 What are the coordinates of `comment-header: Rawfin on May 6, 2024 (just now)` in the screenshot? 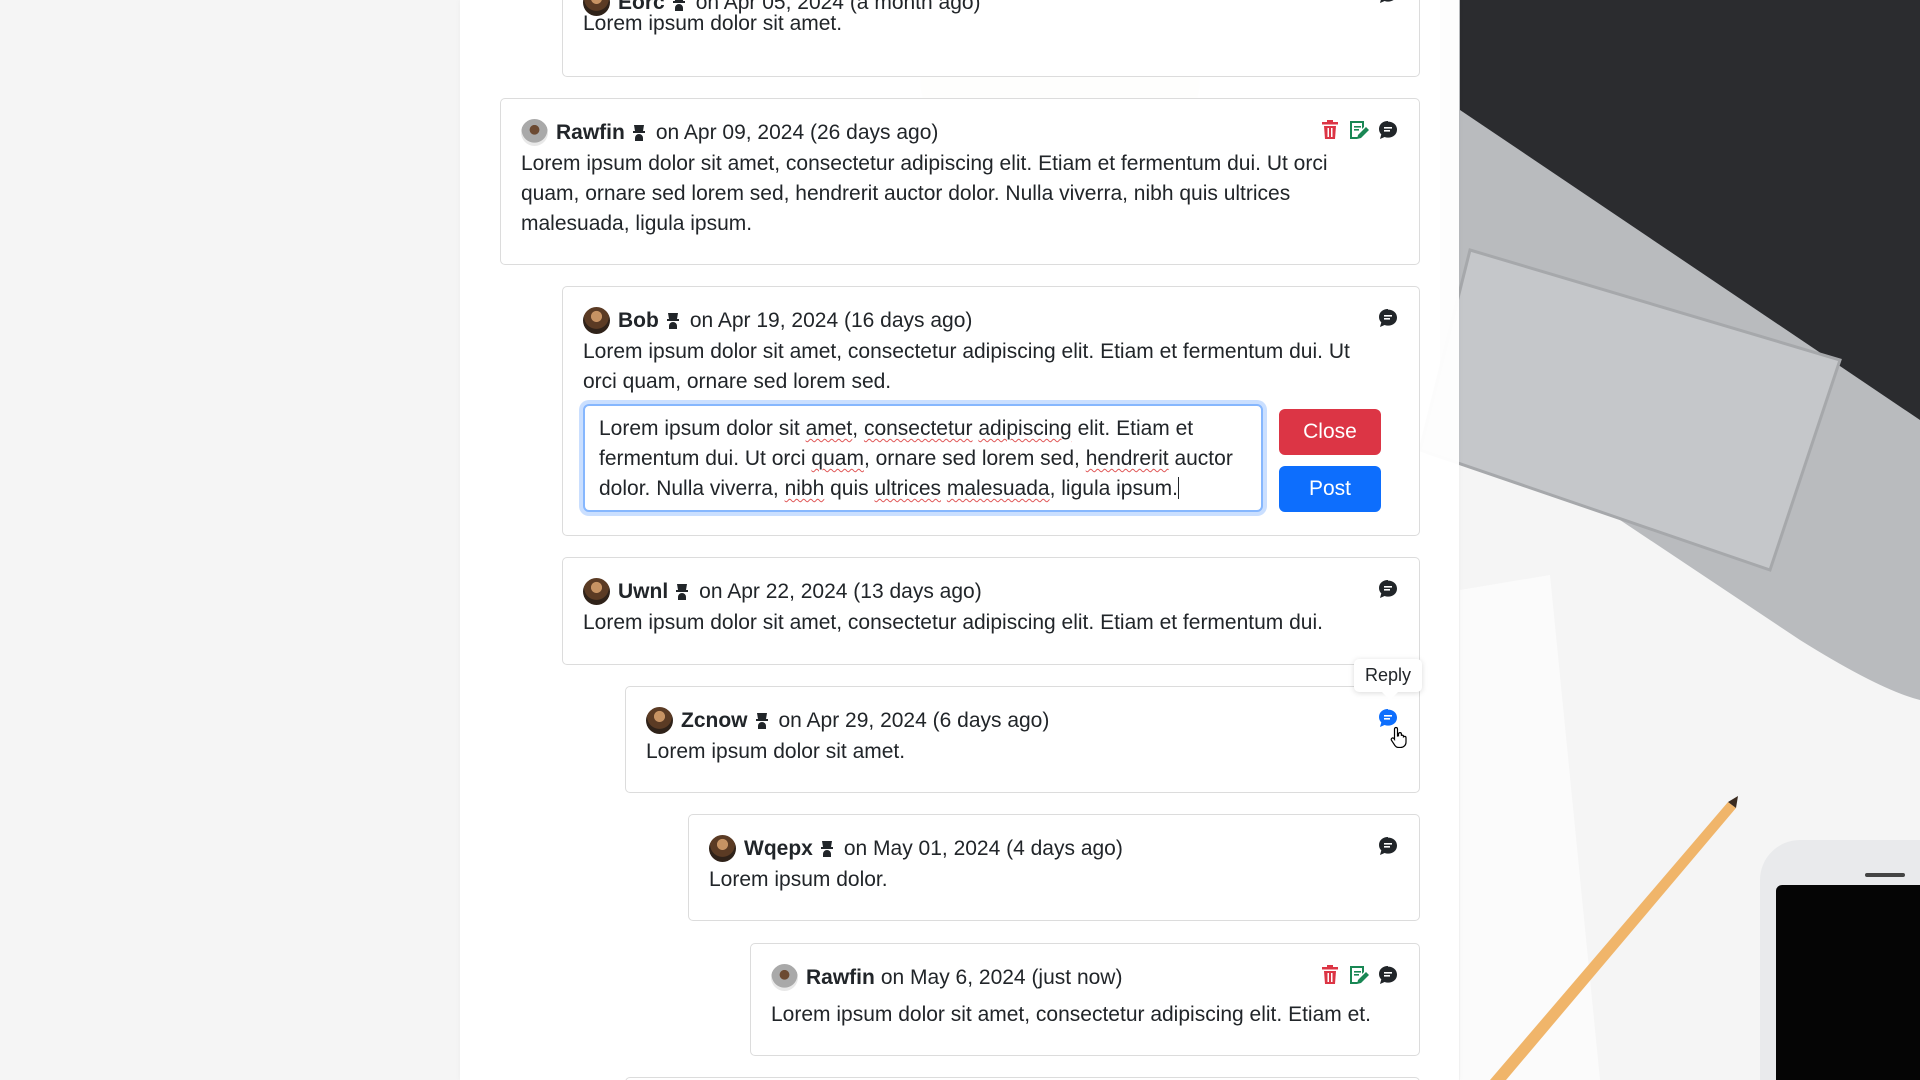 It's located at (946, 977).